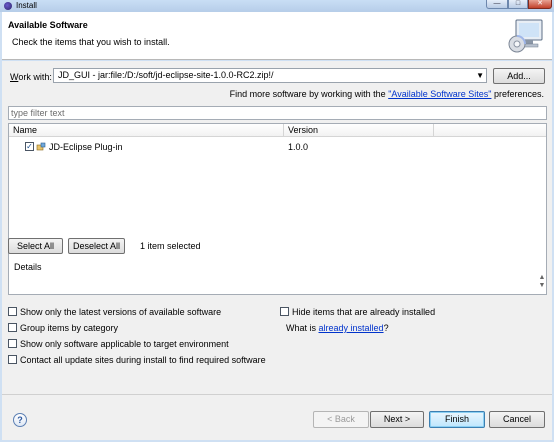 The height and width of the screenshot is (442, 554). What do you see at coordinates (170, 246) in the screenshot?
I see `selection-count: 1 item selected` at bounding box center [170, 246].